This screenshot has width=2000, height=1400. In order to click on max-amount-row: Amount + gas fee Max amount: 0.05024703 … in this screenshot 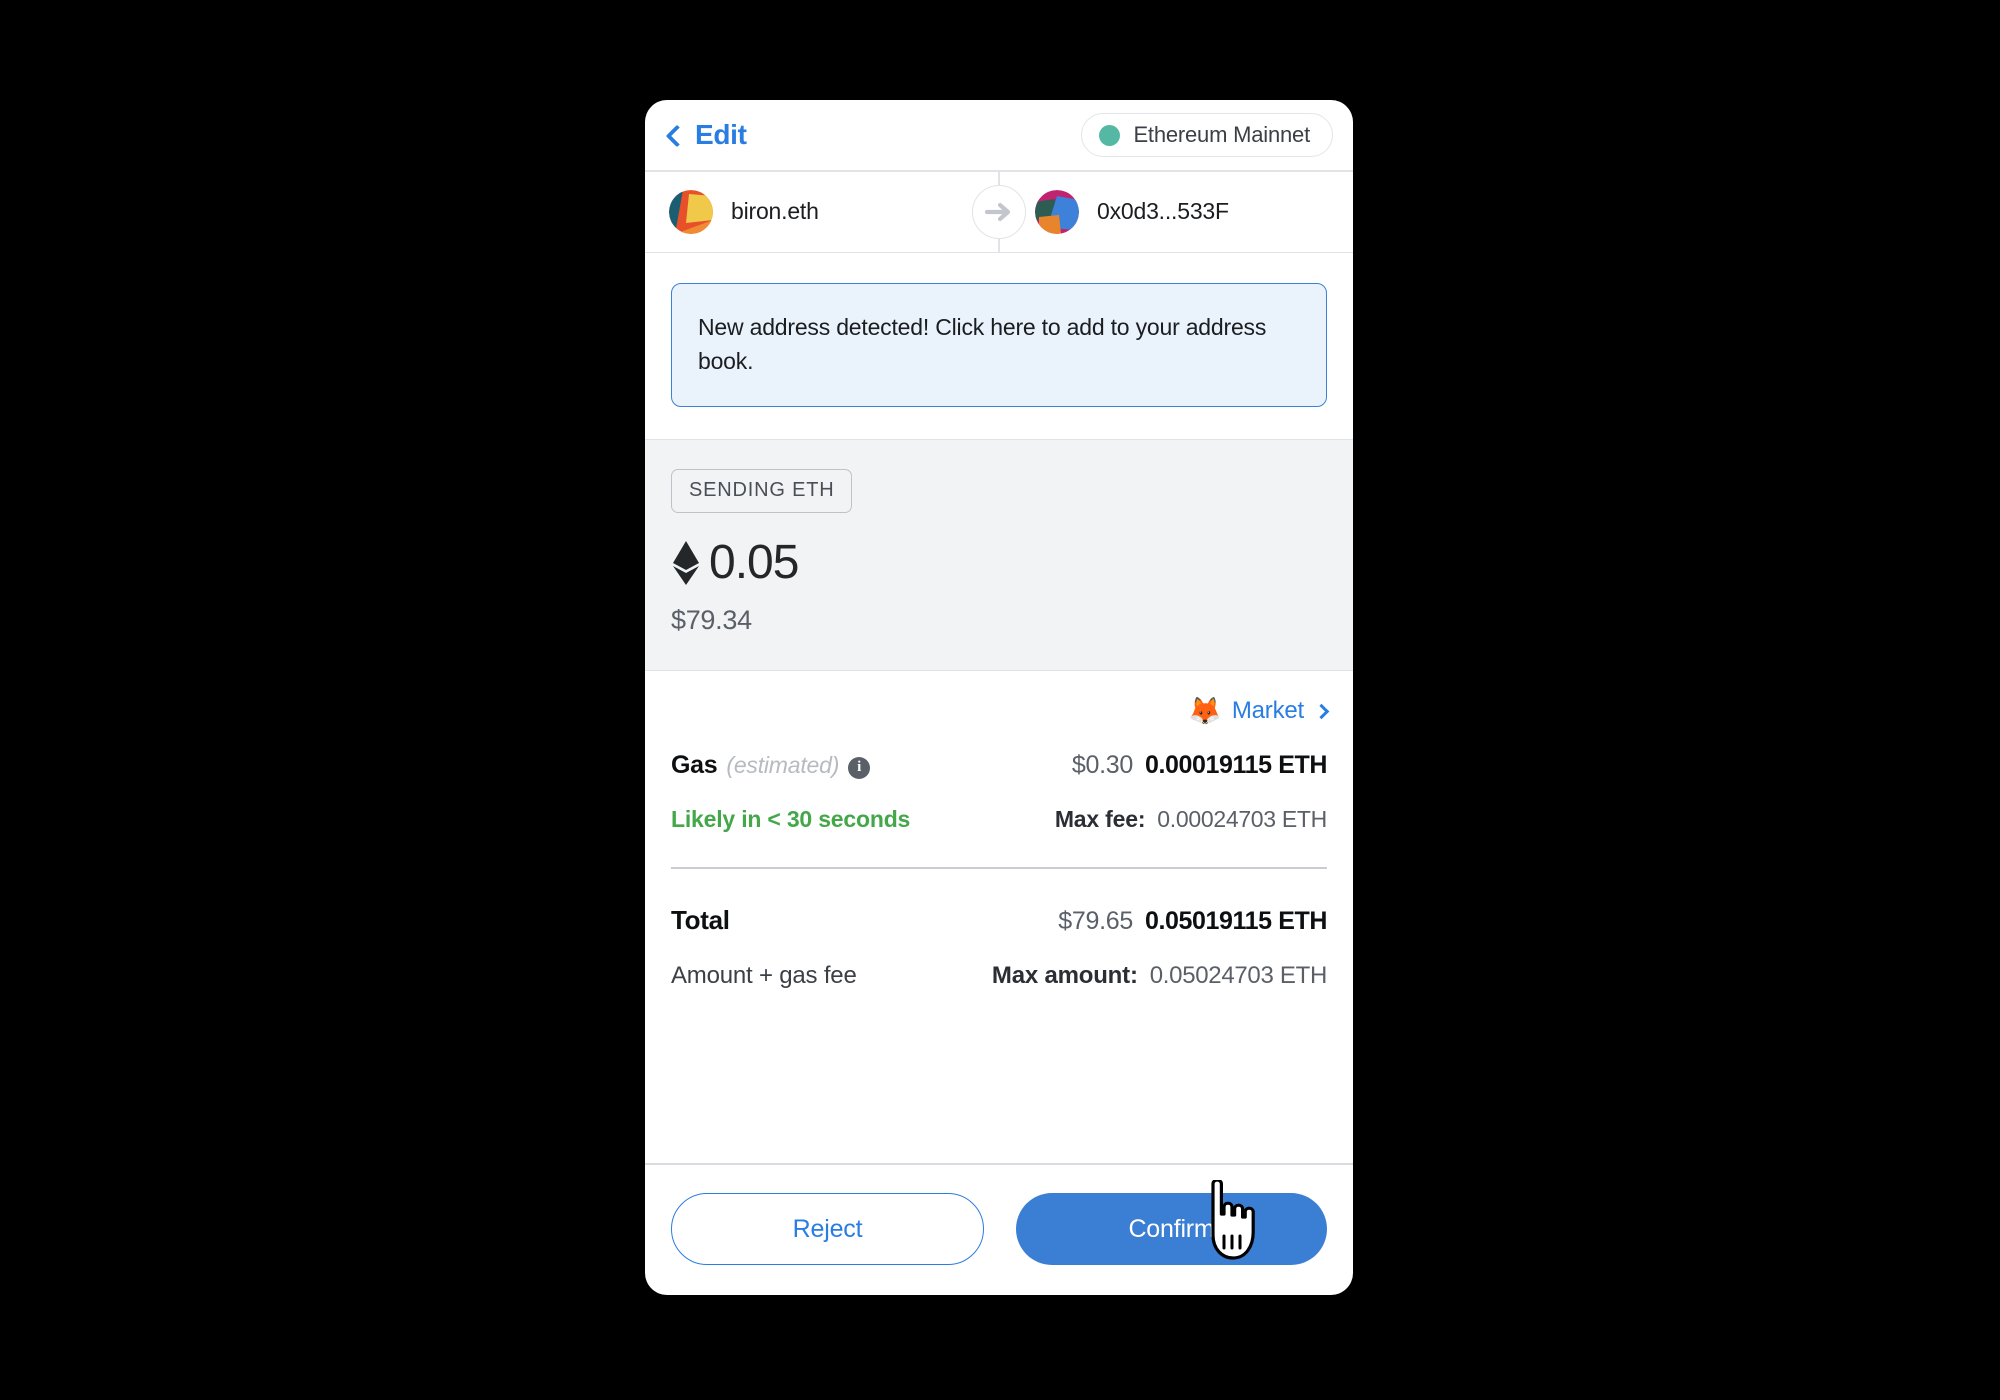, I will do `click(999, 976)`.